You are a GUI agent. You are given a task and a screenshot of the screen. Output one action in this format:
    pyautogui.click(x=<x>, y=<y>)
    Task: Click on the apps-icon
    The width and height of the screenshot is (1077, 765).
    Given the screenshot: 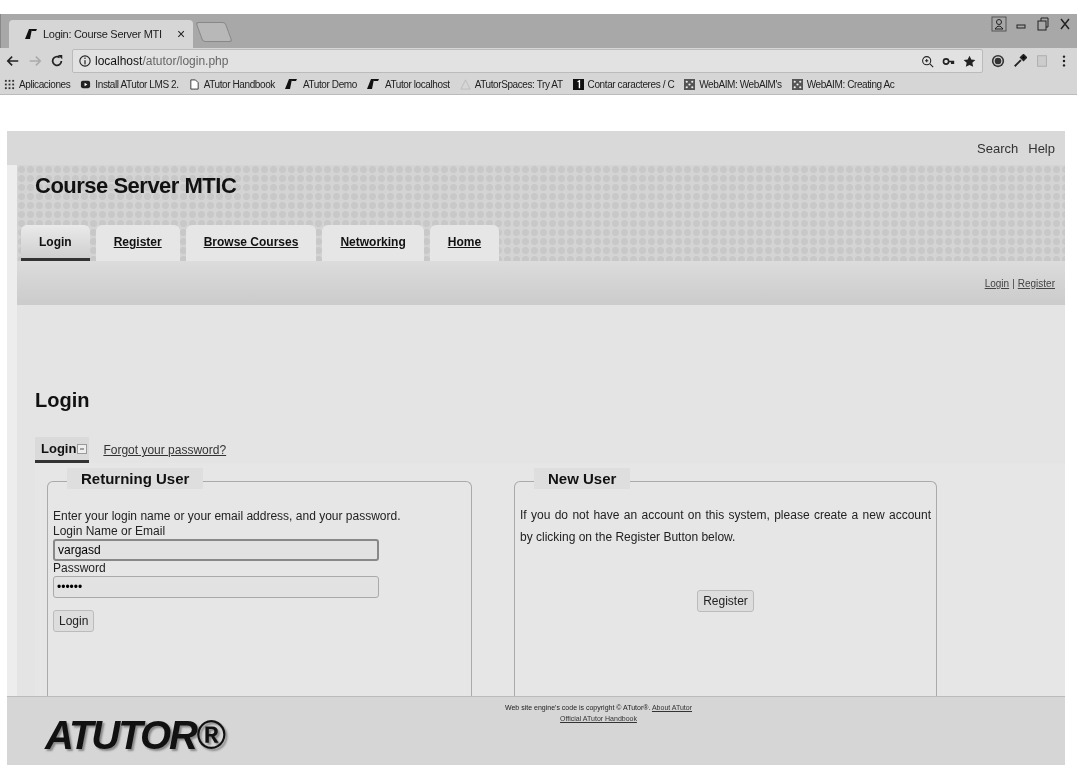 What is the action you would take?
    pyautogui.click(x=9, y=84)
    